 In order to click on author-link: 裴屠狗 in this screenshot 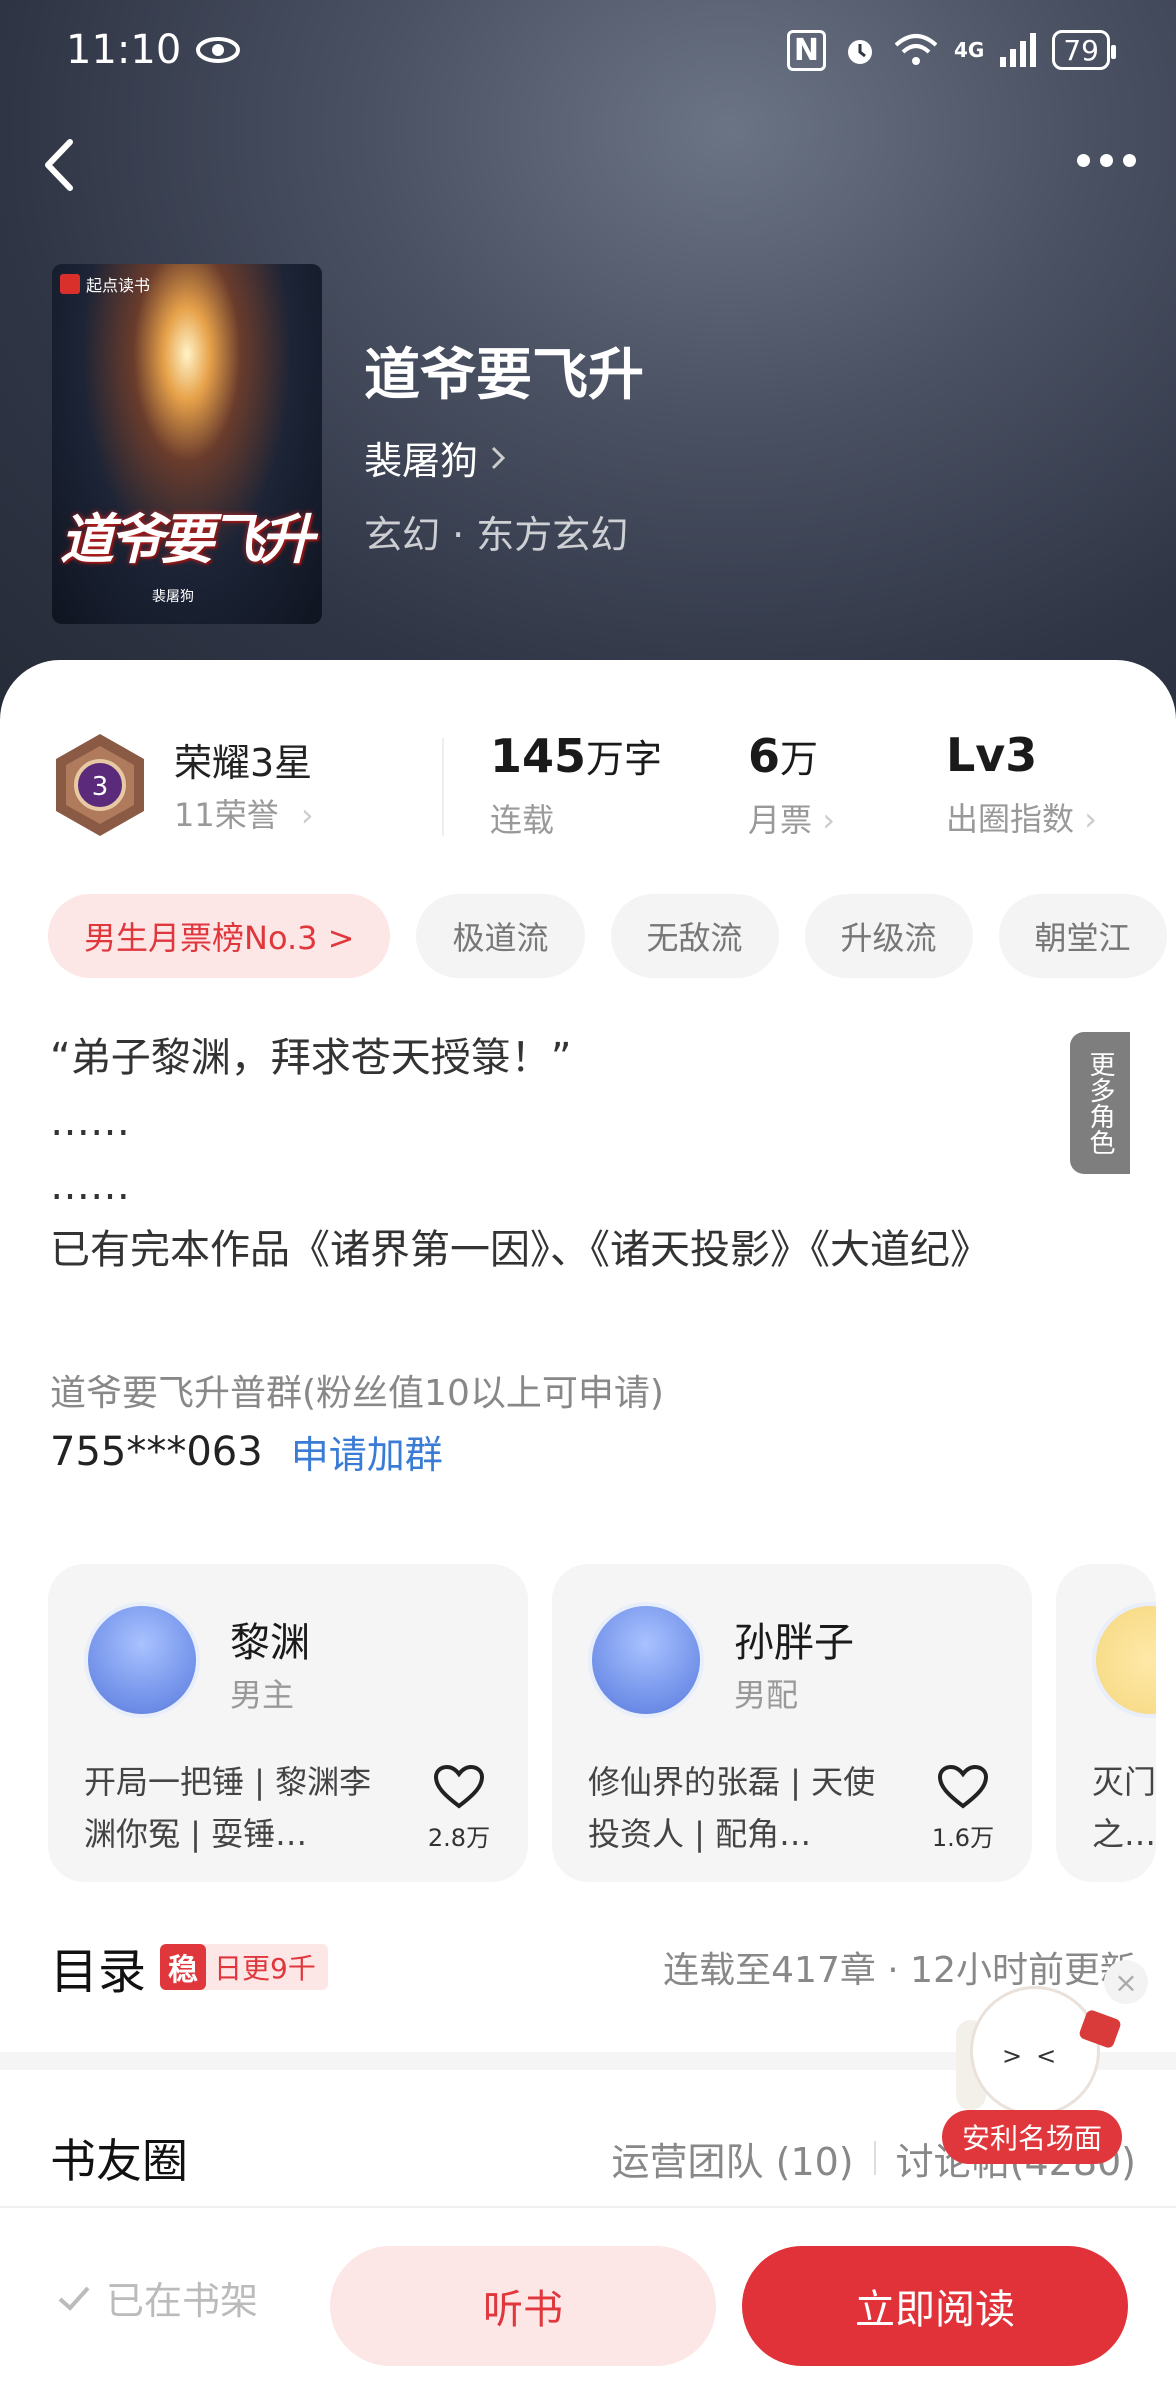, I will do `click(435, 457)`.